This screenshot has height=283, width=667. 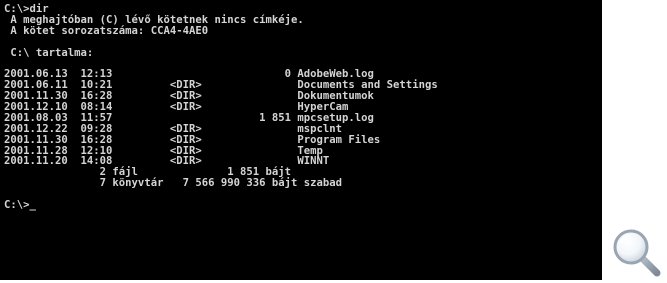 What do you see at coordinates (221, 205) in the screenshot?
I see `command-prompt: C:\>_` at bounding box center [221, 205].